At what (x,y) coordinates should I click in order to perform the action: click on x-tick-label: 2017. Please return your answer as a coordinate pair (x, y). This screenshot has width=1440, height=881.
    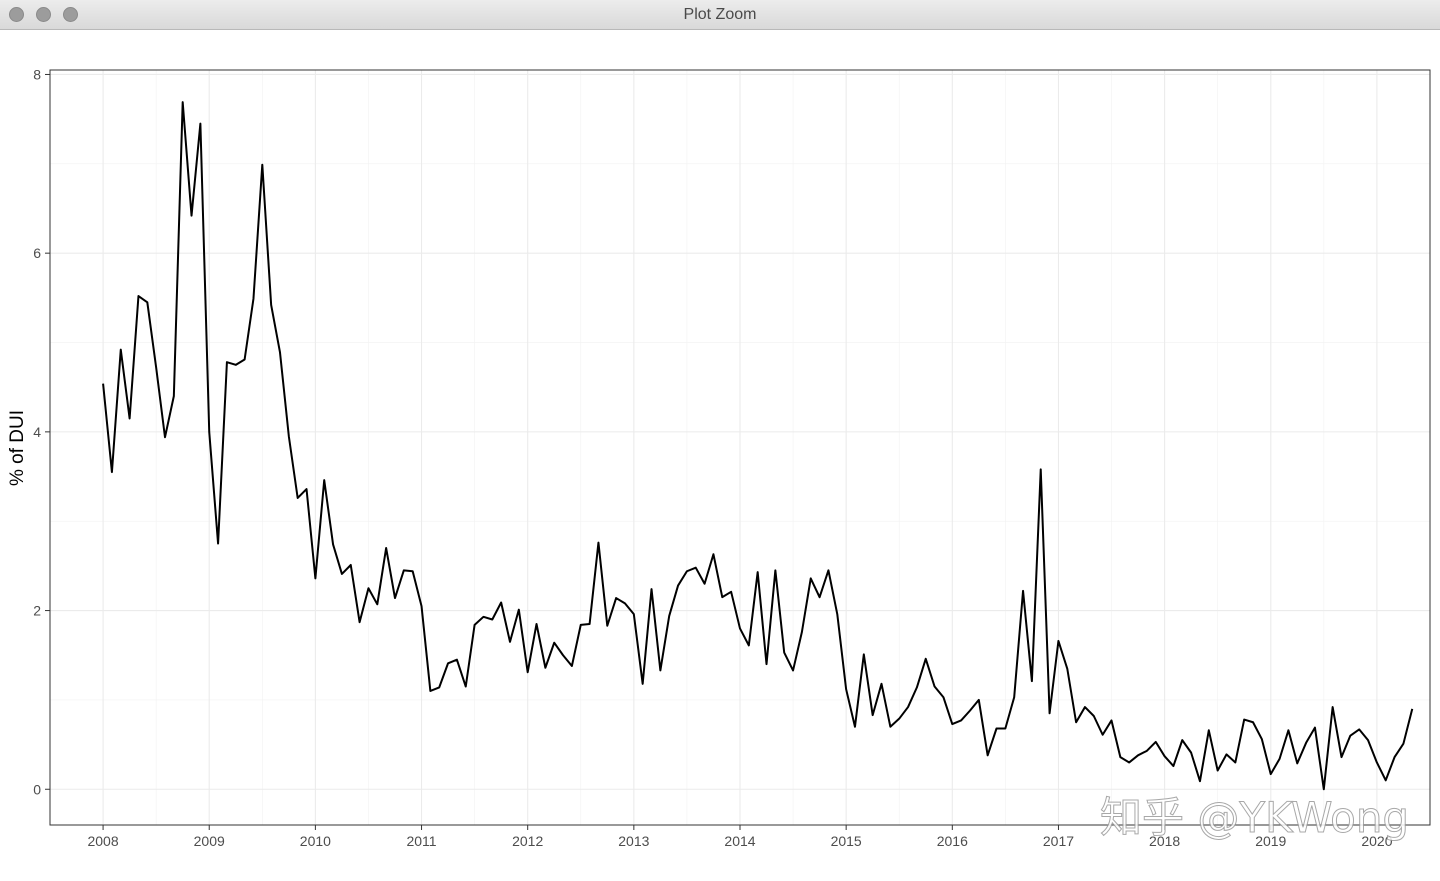
    Looking at the image, I should click on (1058, 841).